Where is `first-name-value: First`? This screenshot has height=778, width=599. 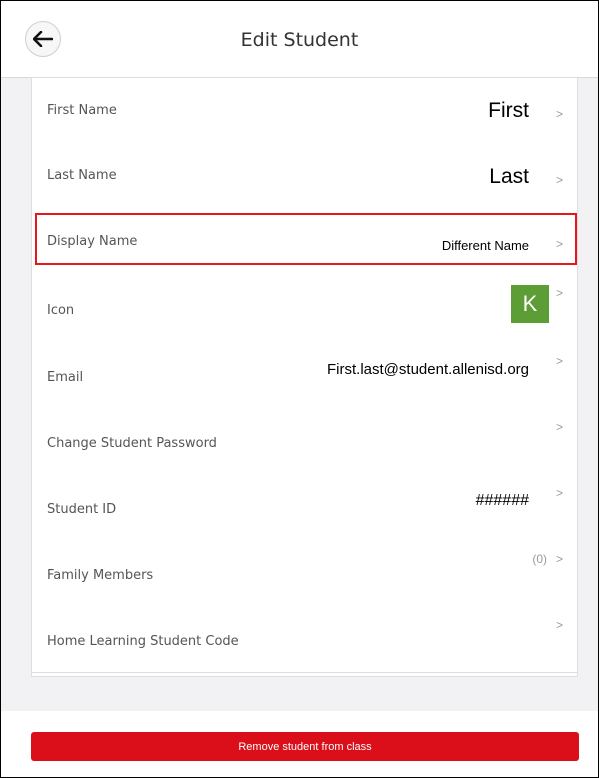 first-name-value: First is located at coordinates (508, 110).